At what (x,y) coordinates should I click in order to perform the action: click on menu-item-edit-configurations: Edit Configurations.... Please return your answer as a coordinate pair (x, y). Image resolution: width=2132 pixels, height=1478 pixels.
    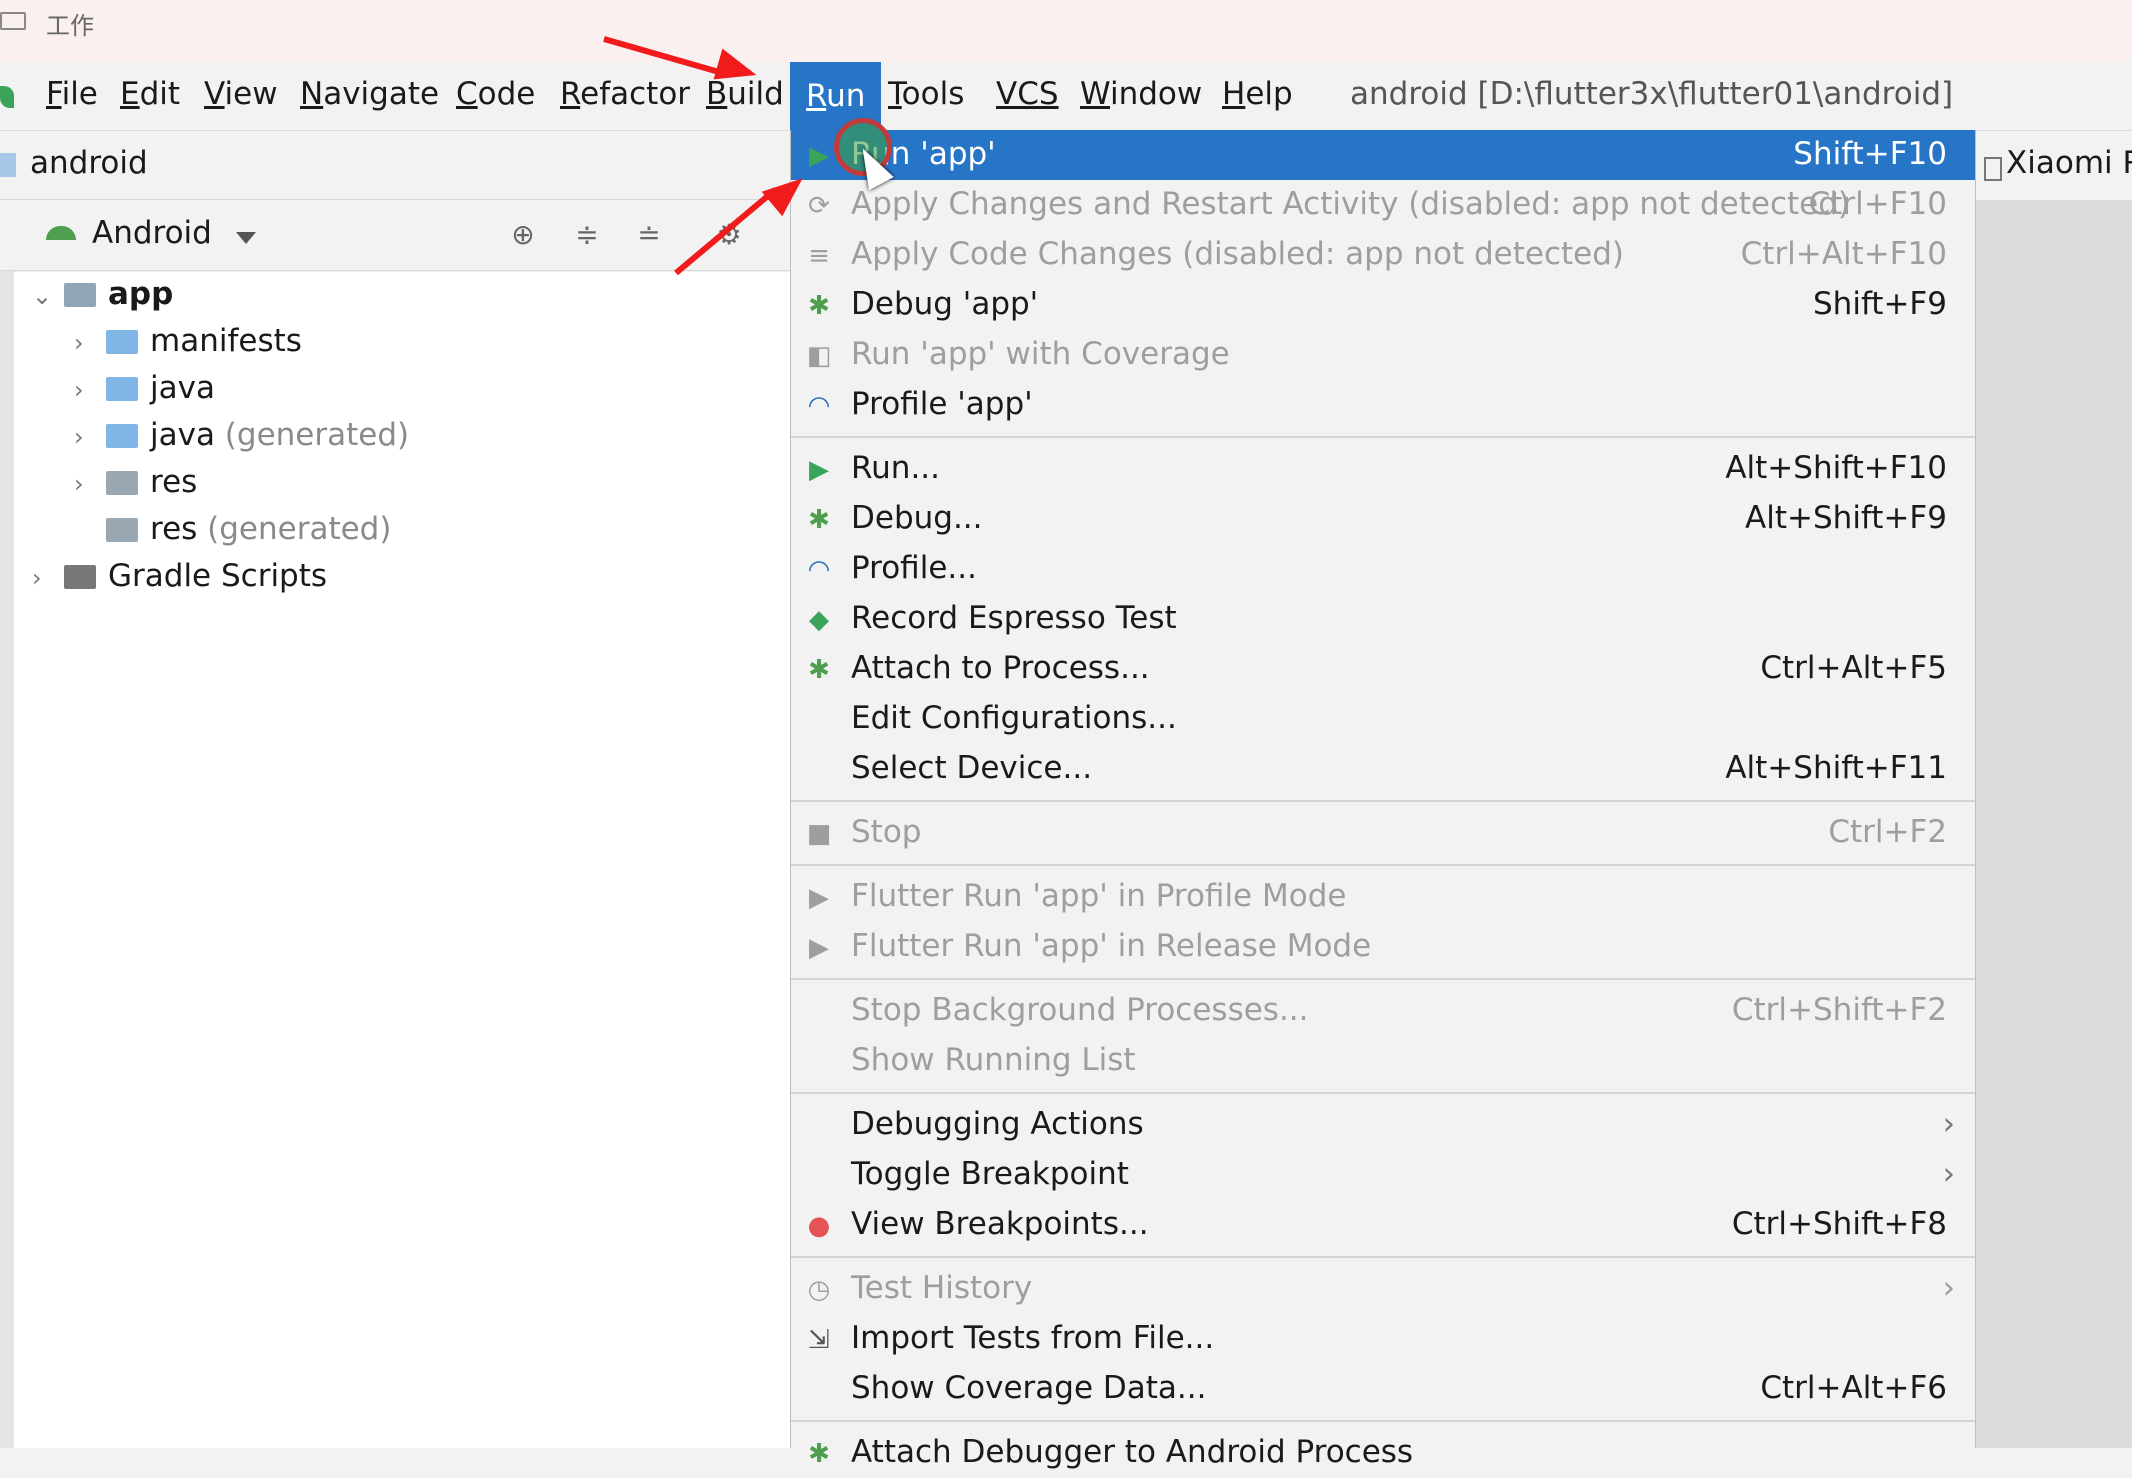
    Looking at the image, I should click on (1383, 719).